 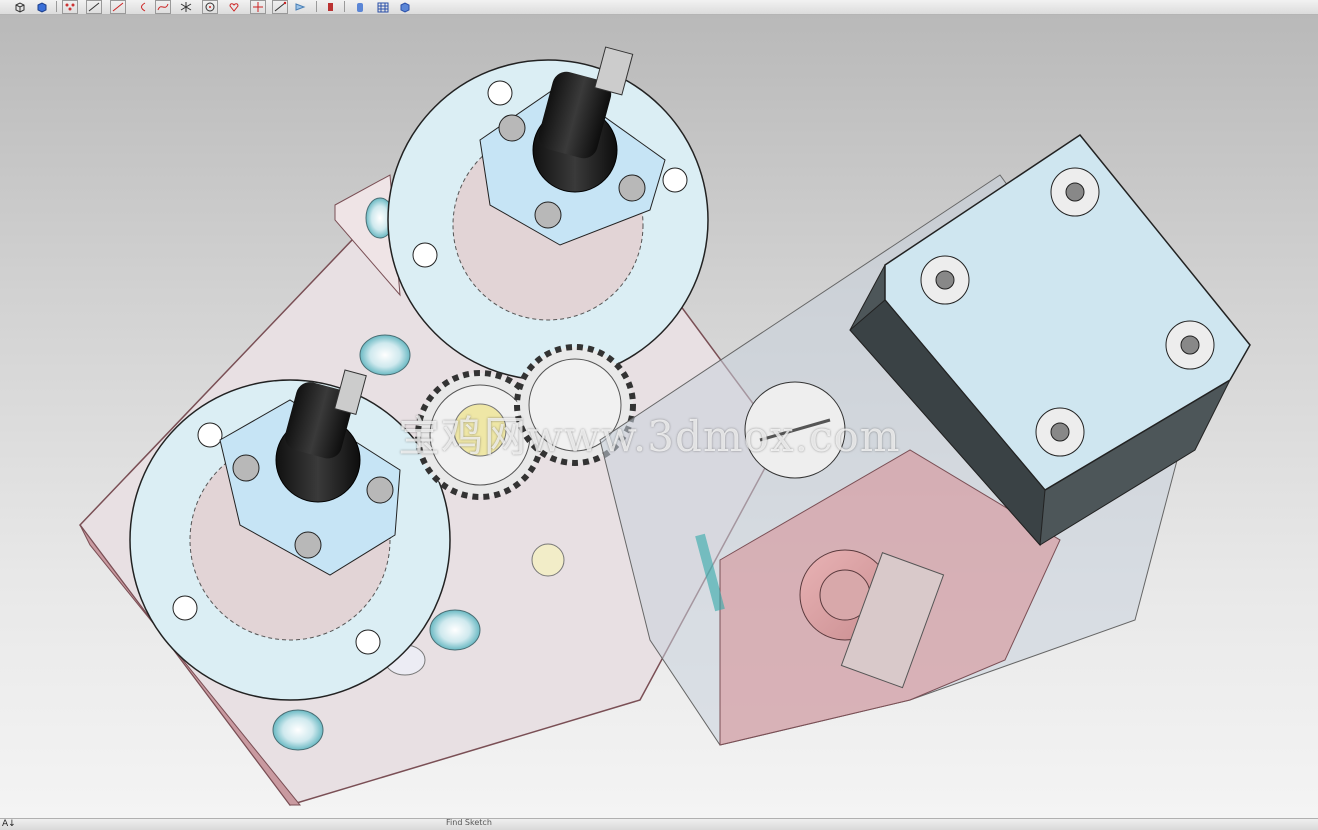 I want to click on grid-button, so click(x=383, y=7).